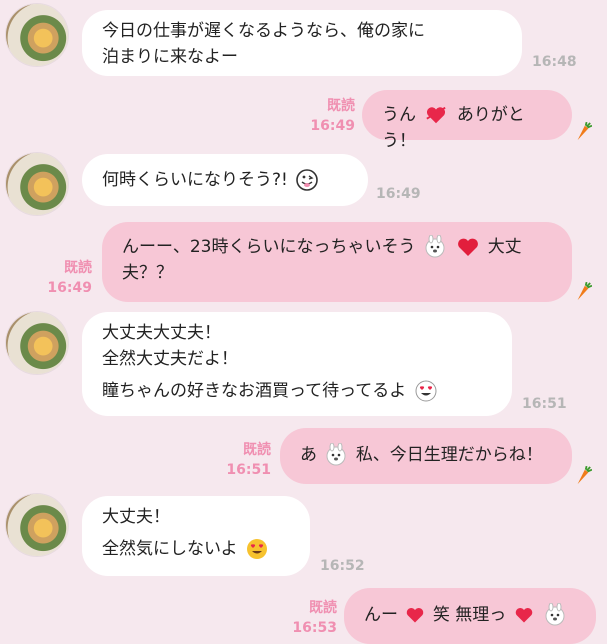  Describe the element at coordinates (449, 455) in the screenshot. I see `message-text: 私、今日生理だからね！` at that location.